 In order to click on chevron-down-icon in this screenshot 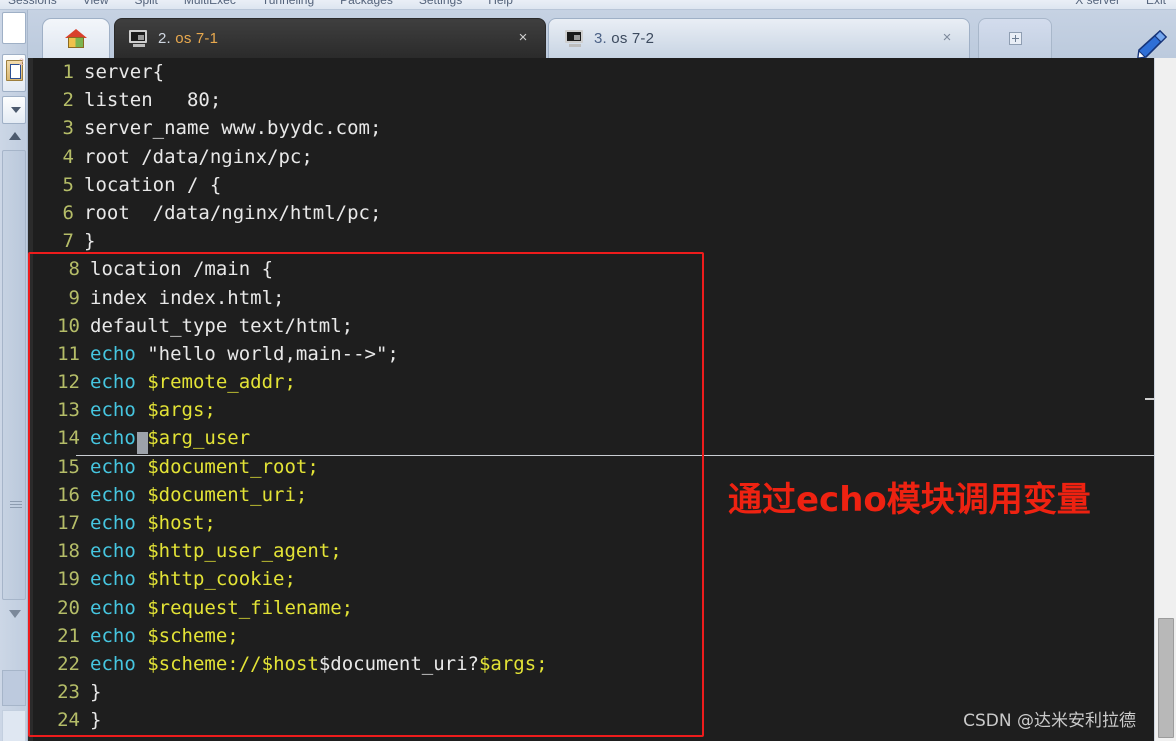, I will do `click(16, 110)`.